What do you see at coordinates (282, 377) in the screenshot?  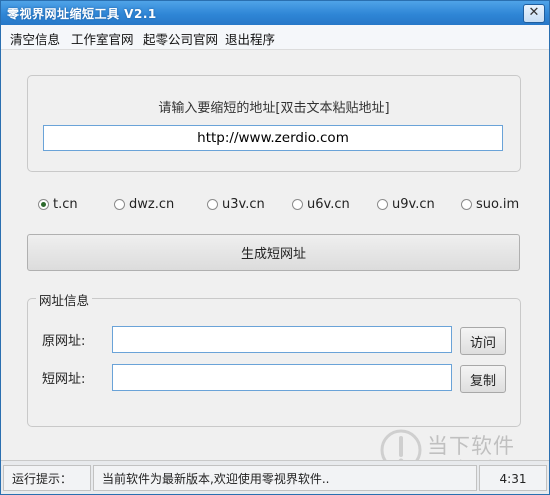 I see `short-url-field` at bounding box center [282, 377].